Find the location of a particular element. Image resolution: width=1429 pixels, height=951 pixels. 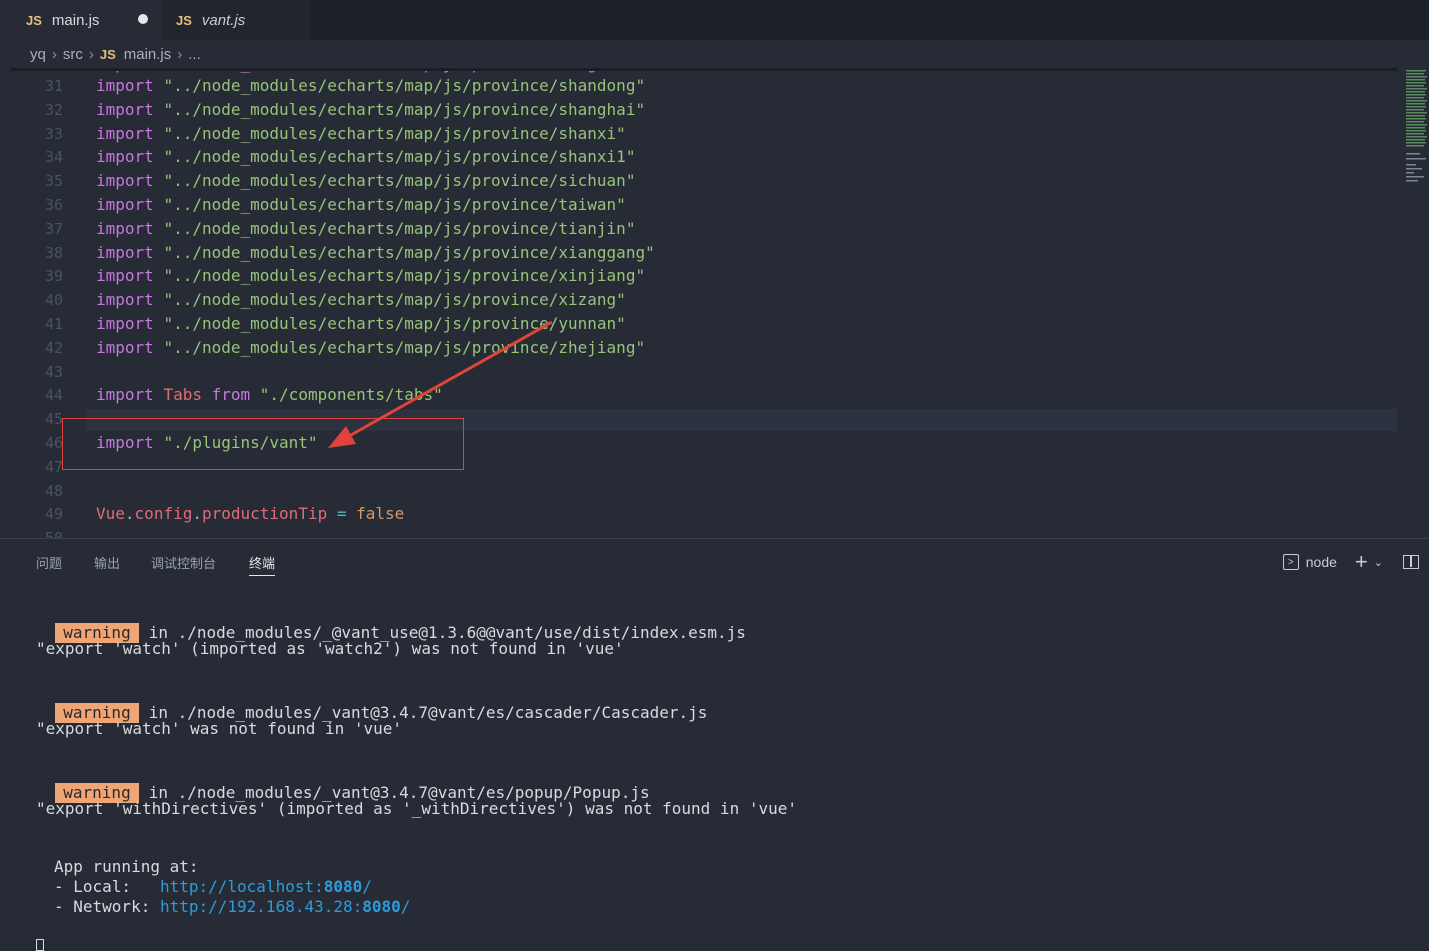

minimap is located at coordinates (1416, 128).